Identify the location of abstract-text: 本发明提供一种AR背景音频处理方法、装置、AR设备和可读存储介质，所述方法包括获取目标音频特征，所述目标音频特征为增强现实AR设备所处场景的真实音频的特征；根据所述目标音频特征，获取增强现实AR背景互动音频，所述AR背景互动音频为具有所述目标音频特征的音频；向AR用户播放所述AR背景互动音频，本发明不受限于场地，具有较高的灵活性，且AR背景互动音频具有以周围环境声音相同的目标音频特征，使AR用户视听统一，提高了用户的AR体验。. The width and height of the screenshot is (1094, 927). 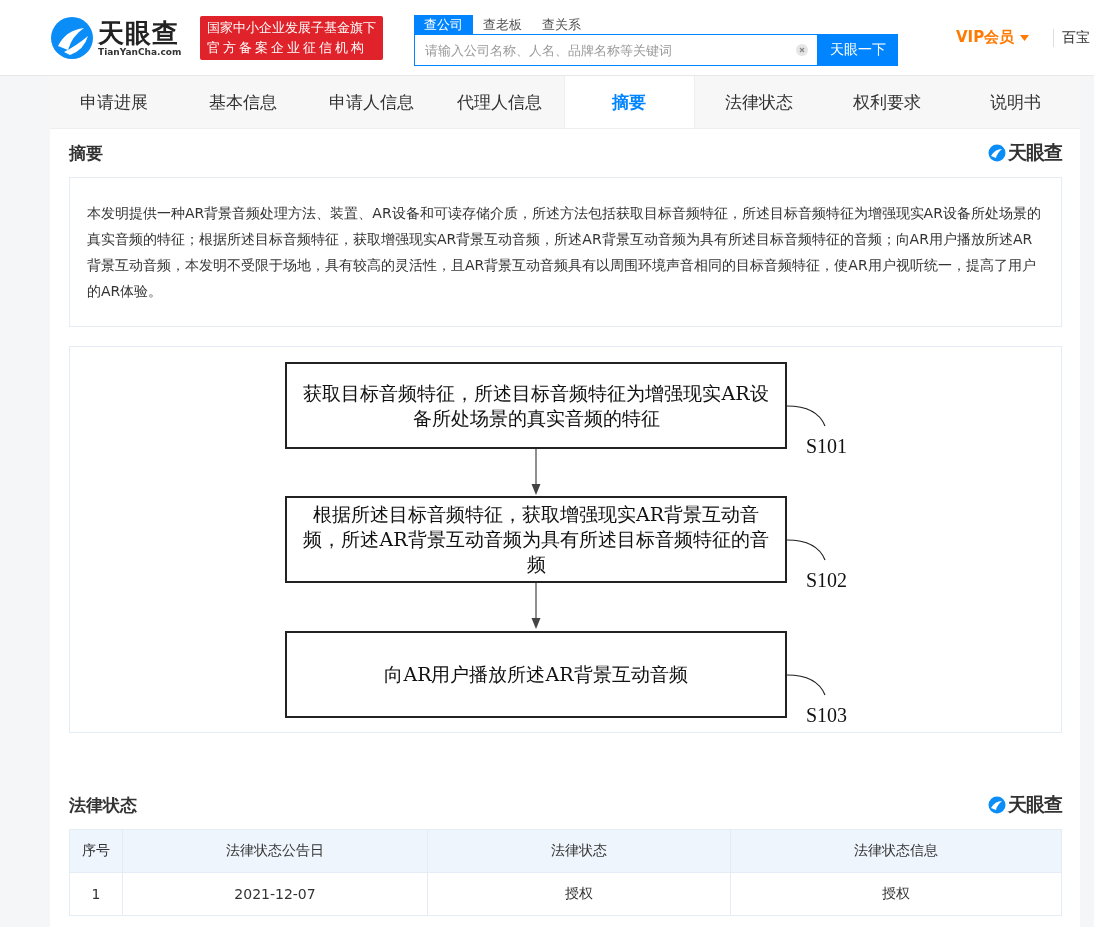
(565, 252).